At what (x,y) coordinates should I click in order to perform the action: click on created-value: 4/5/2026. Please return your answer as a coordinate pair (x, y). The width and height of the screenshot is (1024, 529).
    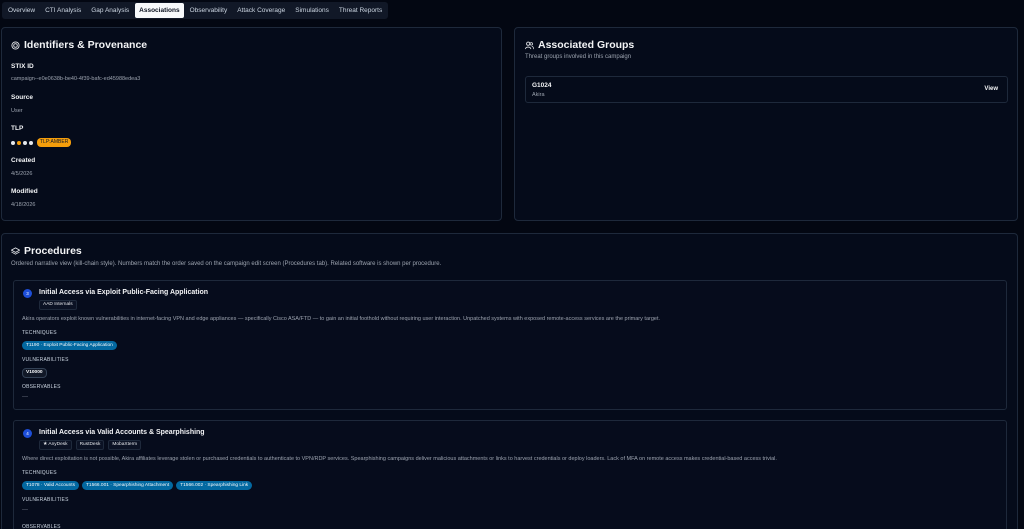
    Looking at the image, I should click on (22, 174).